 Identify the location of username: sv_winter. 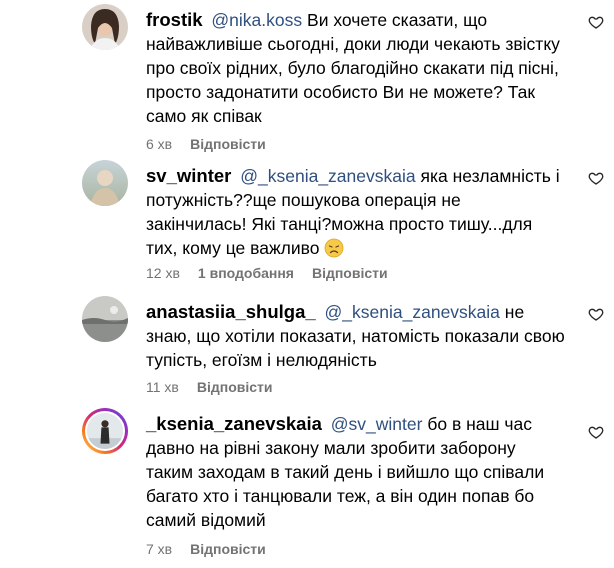
(188, 175).